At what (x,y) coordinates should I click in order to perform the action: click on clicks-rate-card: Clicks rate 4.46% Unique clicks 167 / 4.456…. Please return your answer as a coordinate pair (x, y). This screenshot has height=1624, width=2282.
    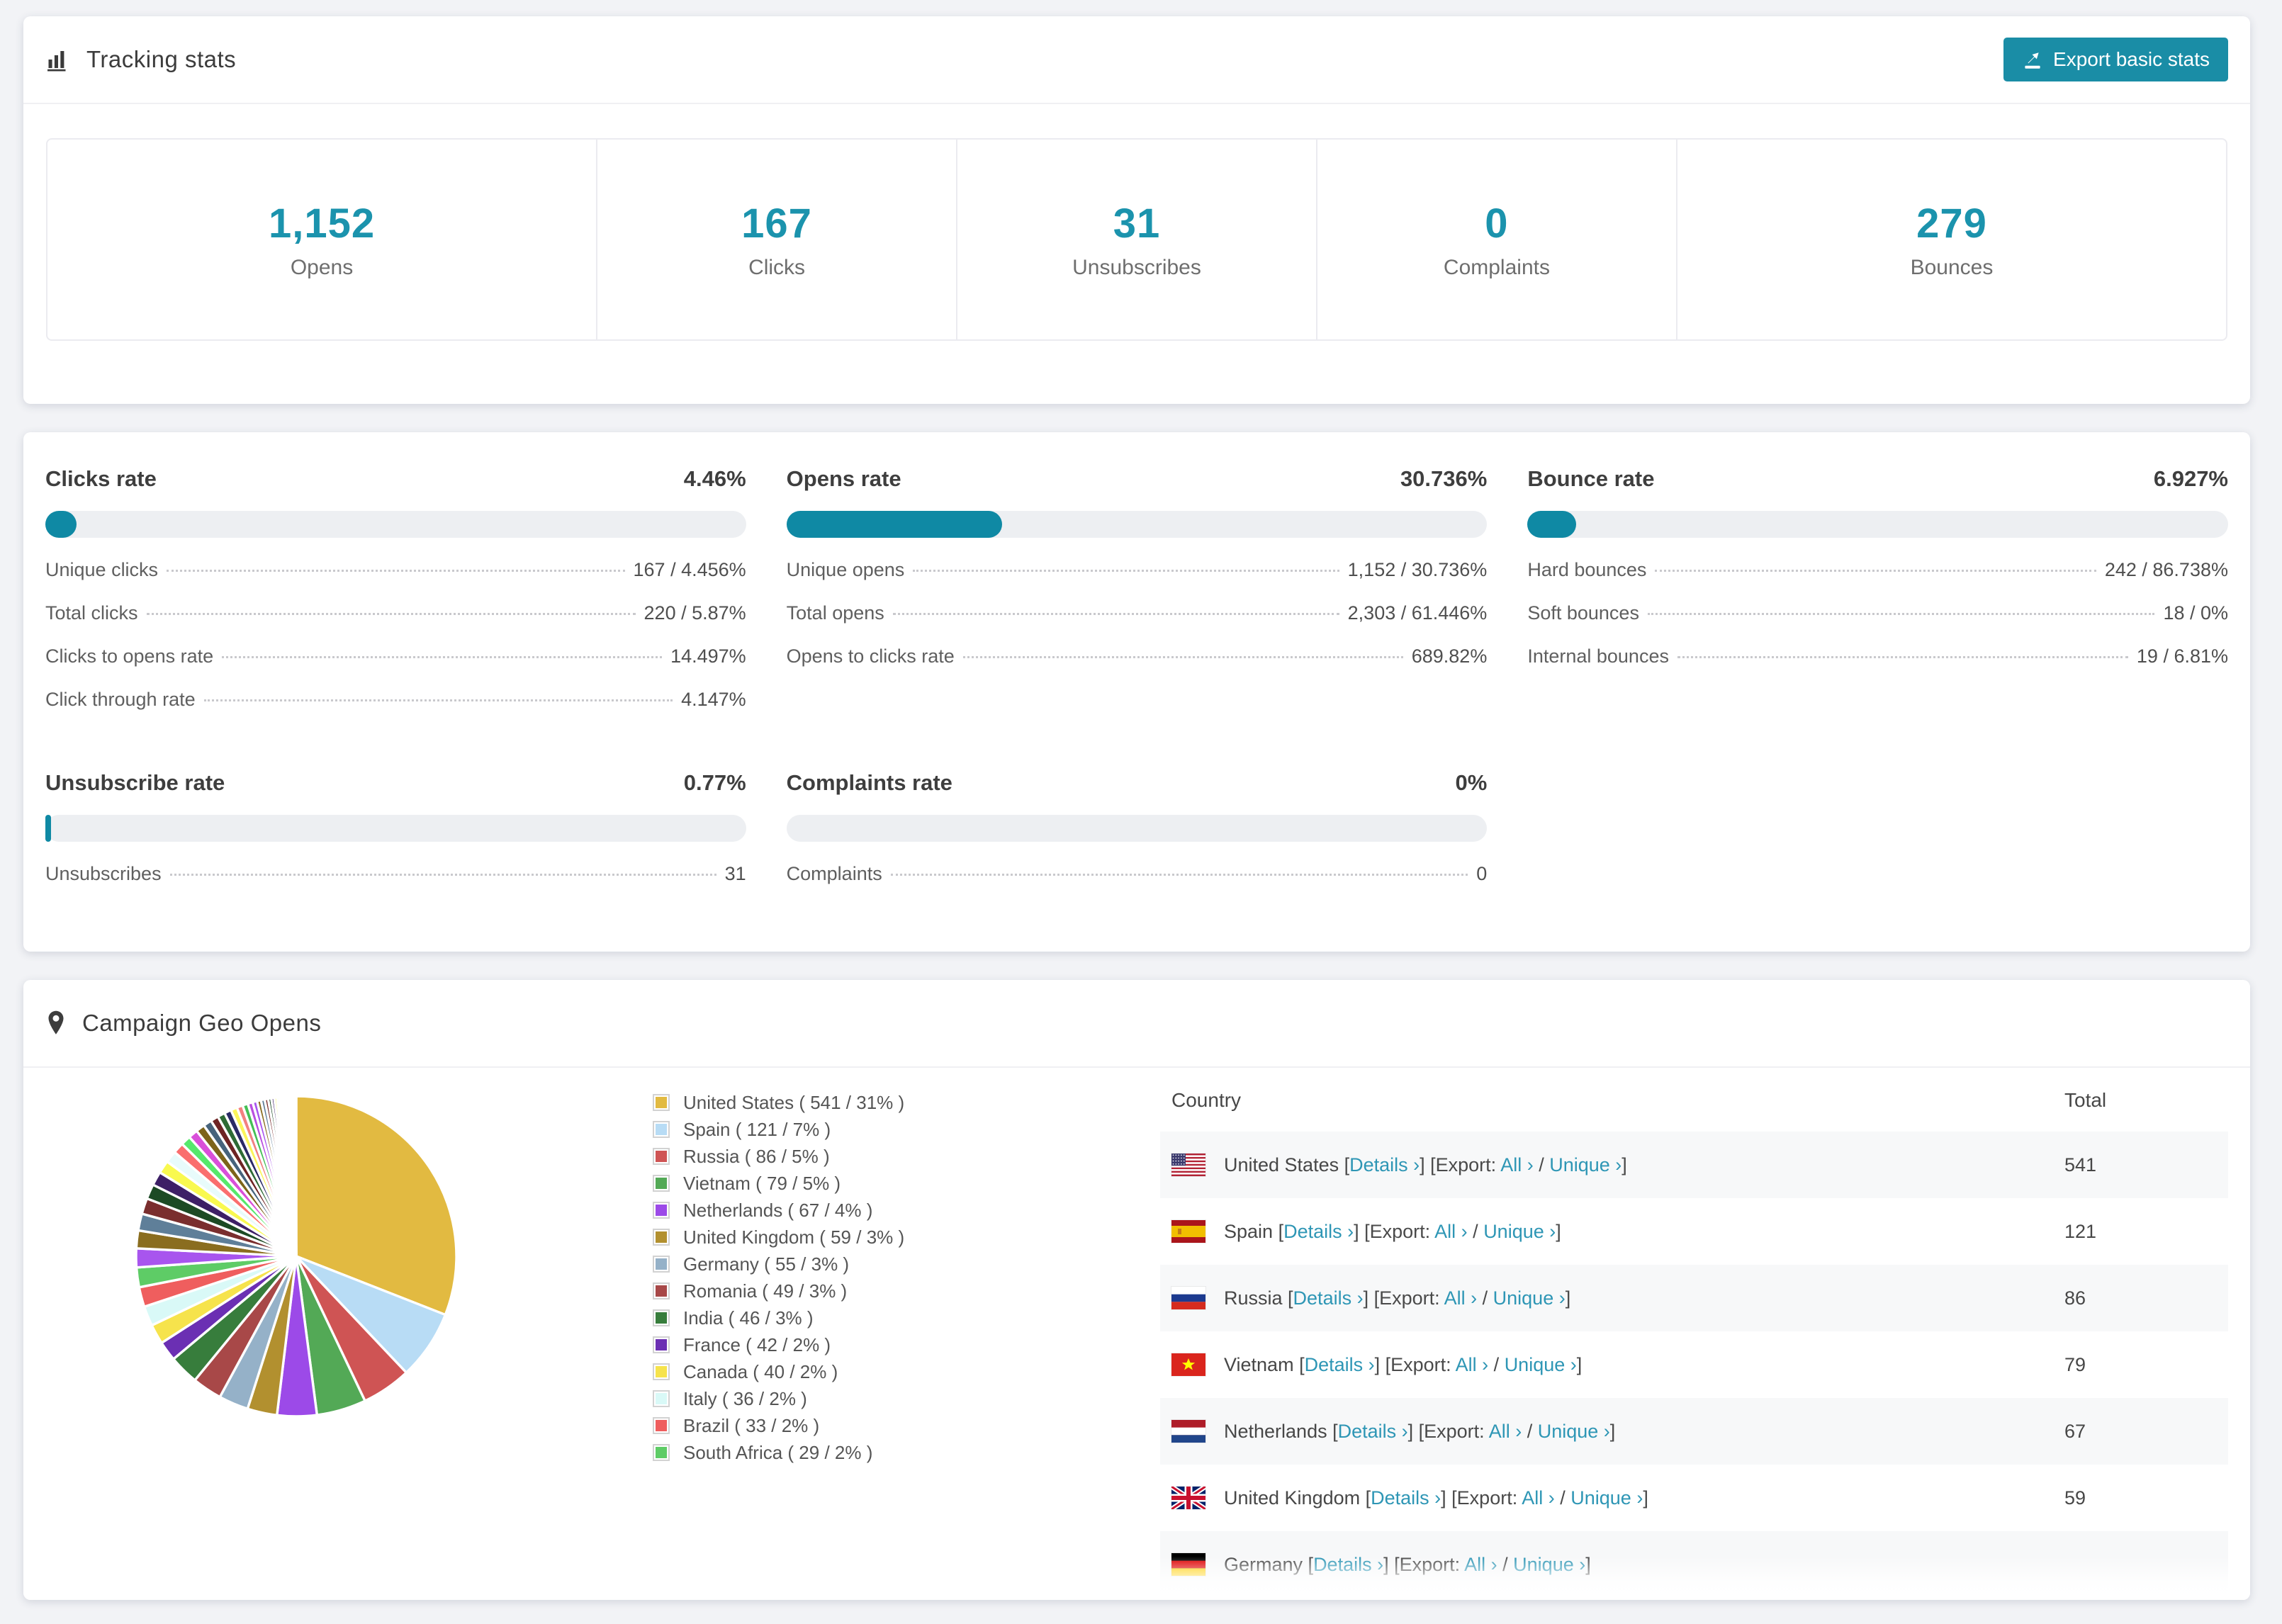
    Looking at the image, I should click on (395, 586).